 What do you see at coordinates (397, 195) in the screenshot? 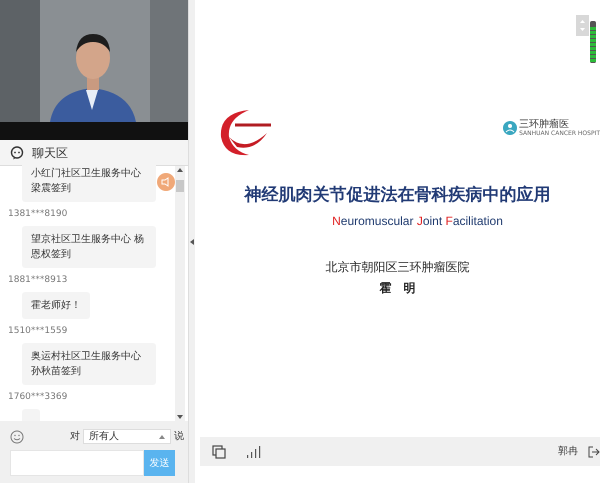
I see `slide-title: 神经肌肉关节促进法在骨科疾病中的应用` at bounding box center [397, 195].